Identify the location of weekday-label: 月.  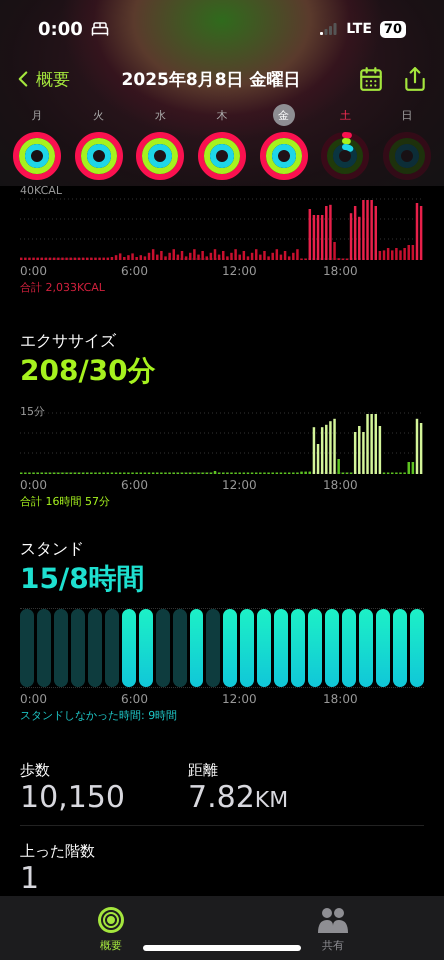
(37, 115).